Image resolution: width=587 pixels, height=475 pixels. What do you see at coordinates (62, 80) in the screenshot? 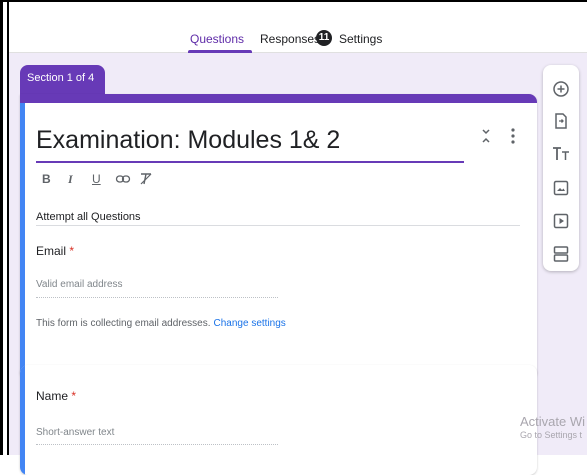
I see `section-indicator: Section 1 of 4` at bounding box center [62, 80].